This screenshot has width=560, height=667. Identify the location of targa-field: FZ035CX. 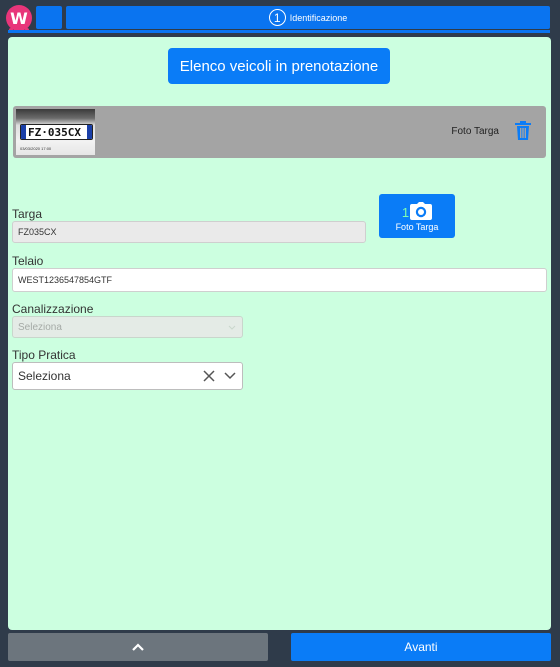
(189, 232).